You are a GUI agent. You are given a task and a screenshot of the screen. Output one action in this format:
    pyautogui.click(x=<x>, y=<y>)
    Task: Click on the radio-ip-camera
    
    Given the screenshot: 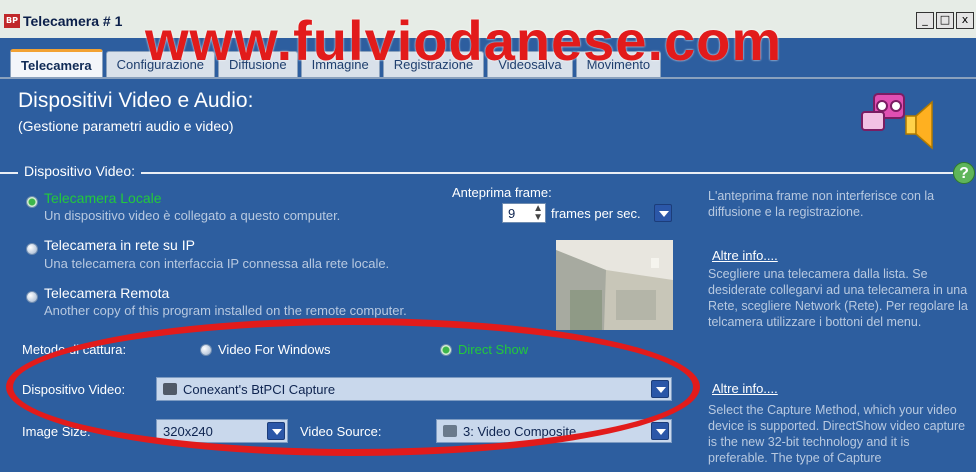 What is the action you would take?
    pyautogui.click(x=32, y=249)
    